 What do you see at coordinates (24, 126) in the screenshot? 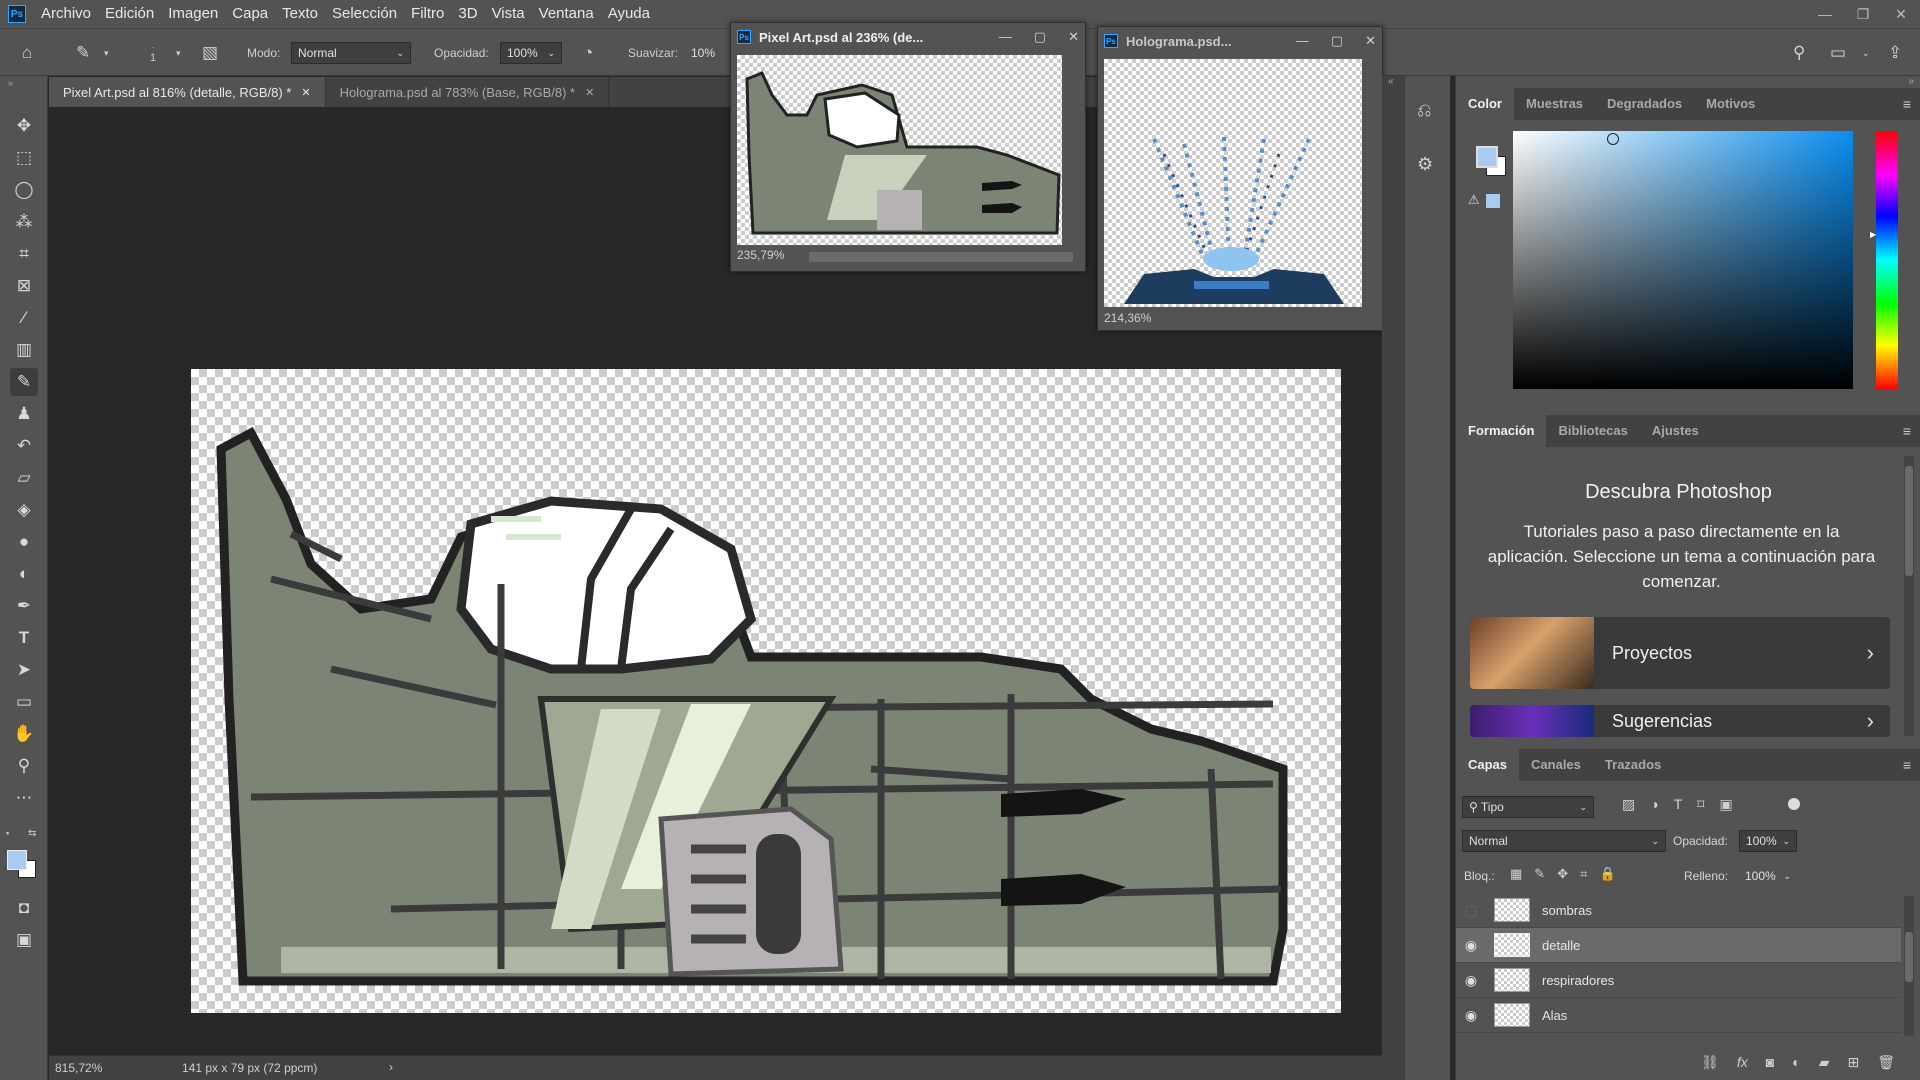
I see `move-tool-icon: ✥` at bounding box center [24, 126].